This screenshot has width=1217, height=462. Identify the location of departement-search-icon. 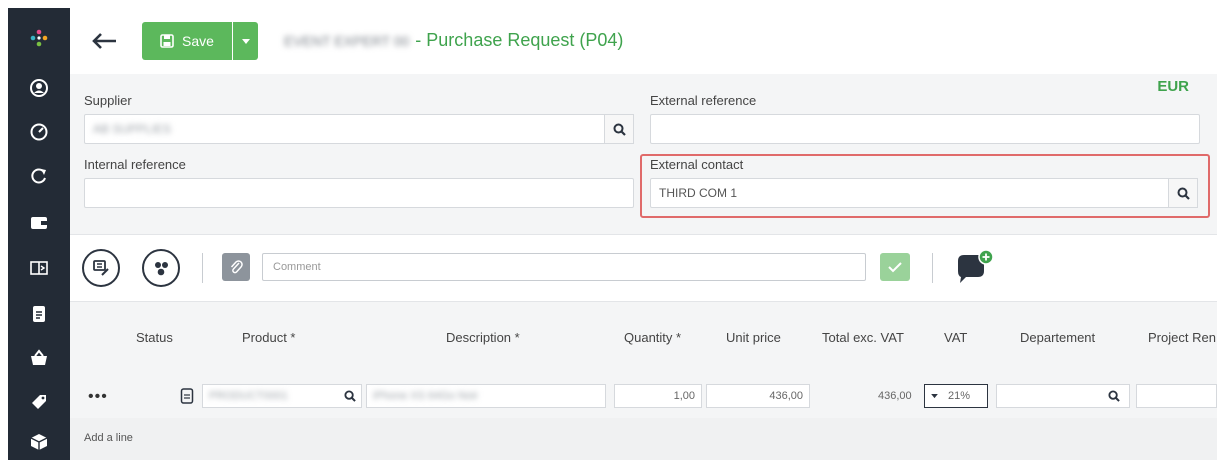
(1114, 397).